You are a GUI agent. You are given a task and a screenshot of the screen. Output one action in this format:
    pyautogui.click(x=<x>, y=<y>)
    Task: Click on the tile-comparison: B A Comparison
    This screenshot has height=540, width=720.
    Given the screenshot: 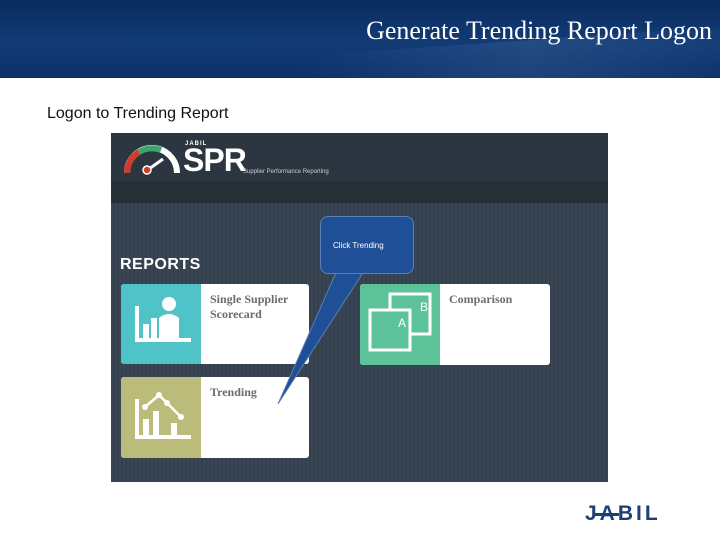 What is the action you would take?
    pyautogui.click(x=455, y=324)
    